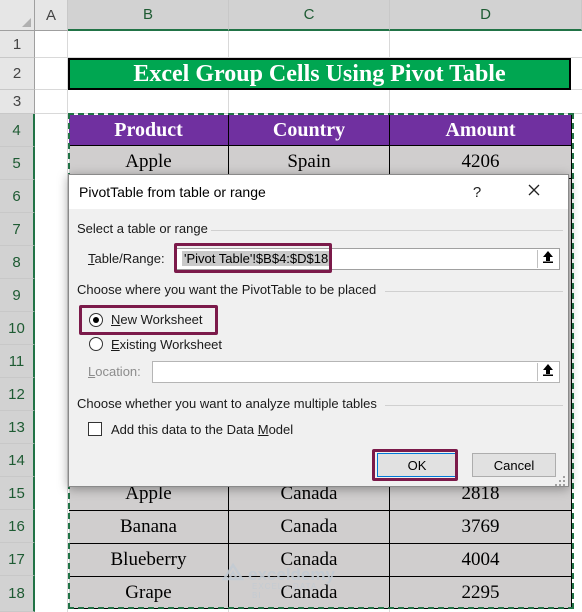 This screenshot has width=582, height=612. What do you see at coordinates (481, 593) in the screenshot?
I see `table-cell: 2295` at bounding box center [481, 593].